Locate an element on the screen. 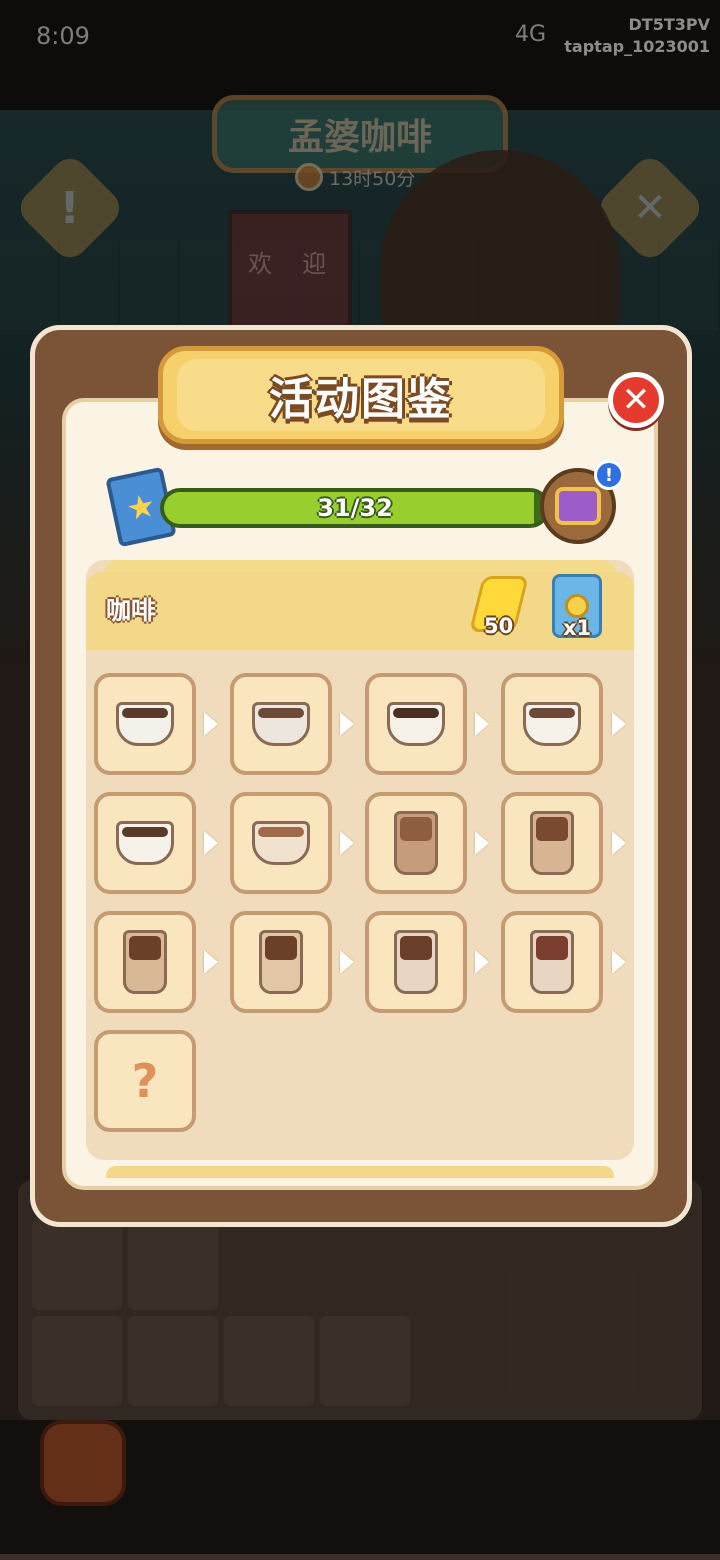  coffee-cup-sugar-icon is located at coordinates (145, 843).